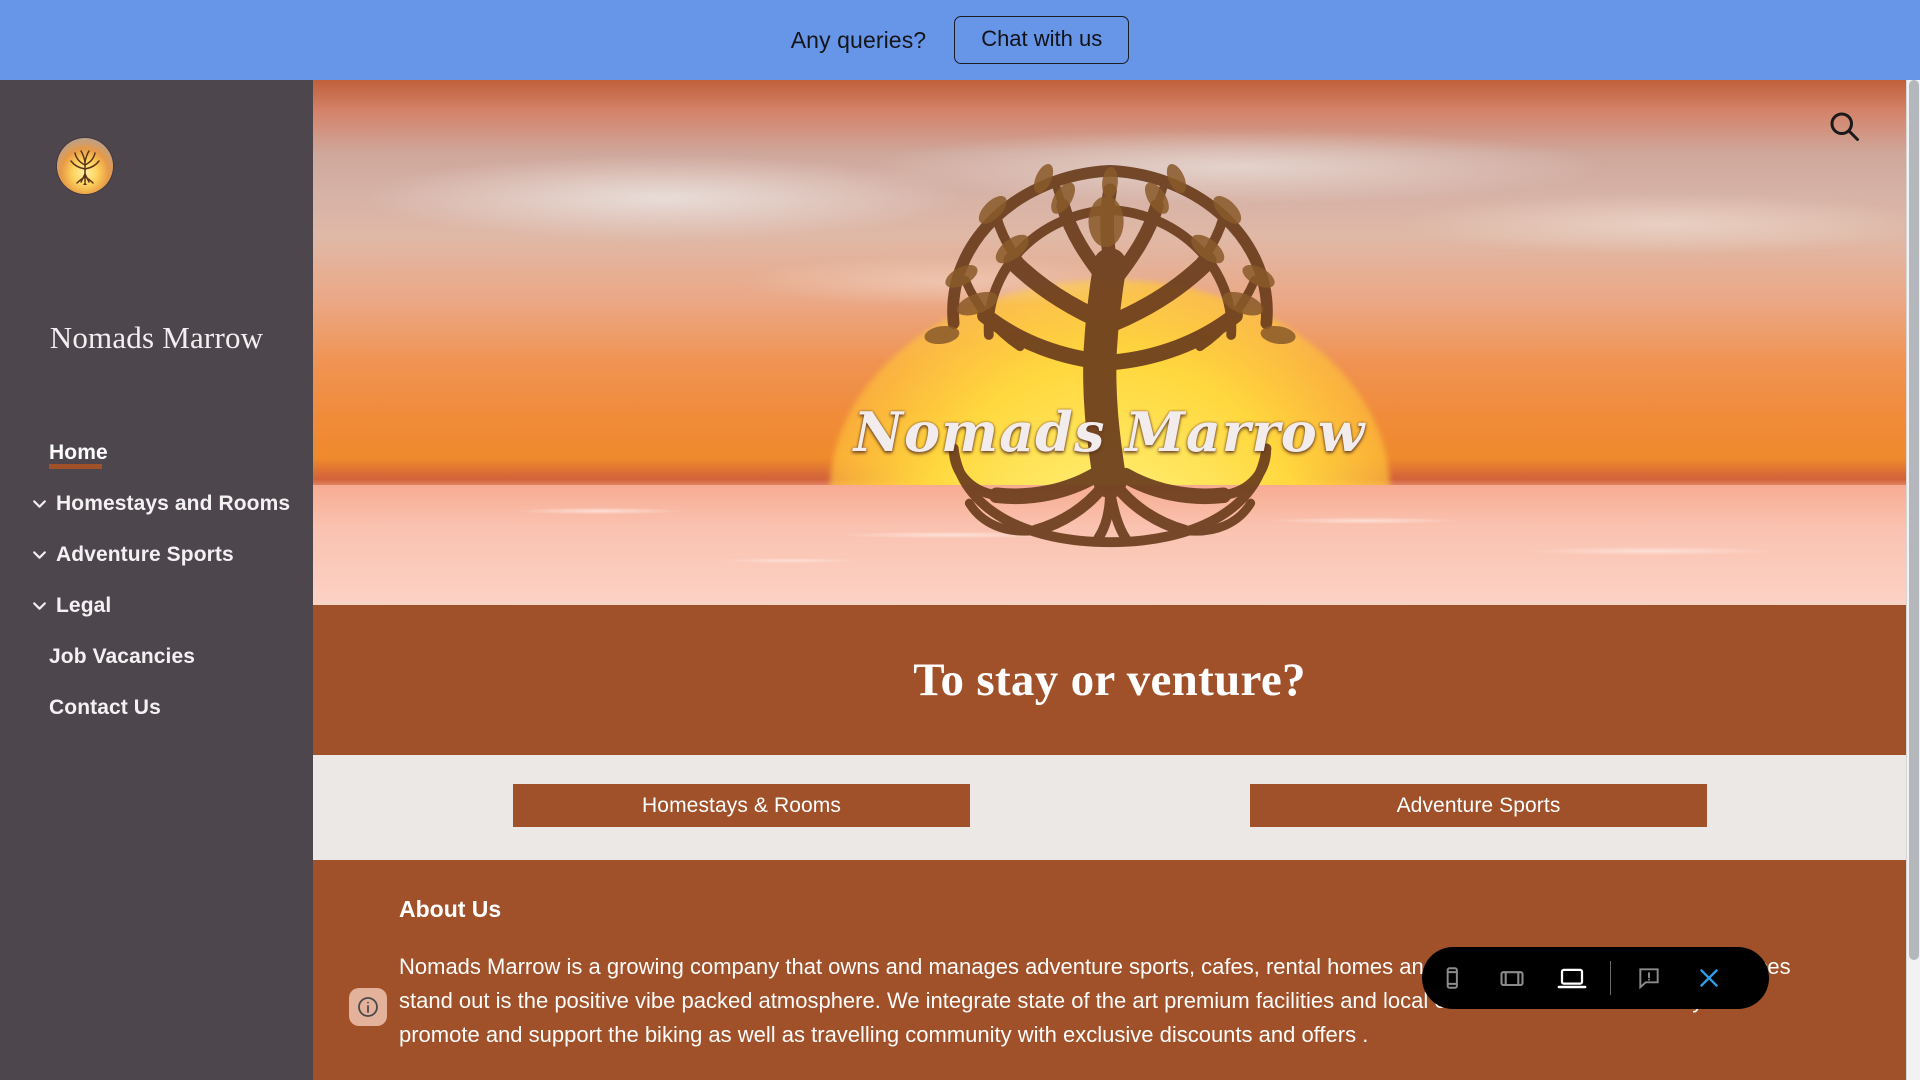  Describe the element at coordinates (1109, 807) in the screenshot. I see `cta-band: Homestays & Rooms Adventure Sports` at that location.